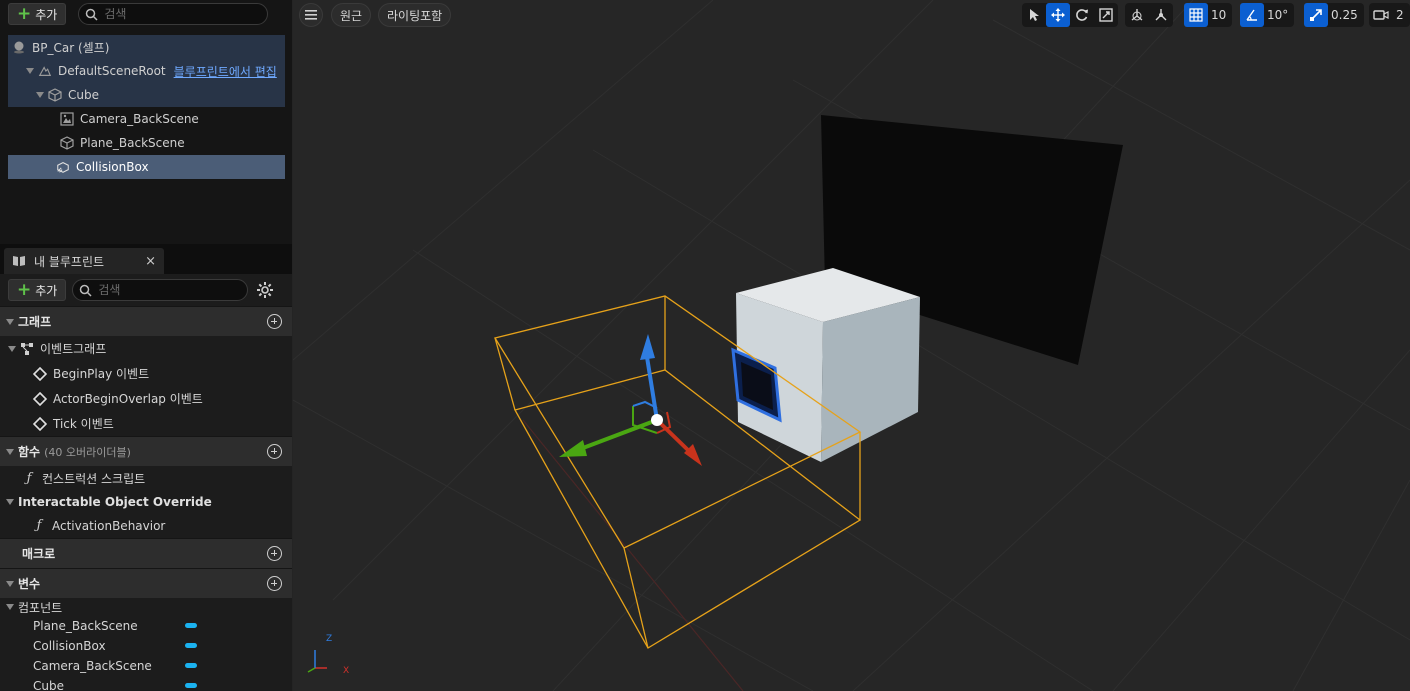  What do you see at coordinates (63, 167) in the screenshot?
I see `collision-box-icon` at bounding box center [63, 167].